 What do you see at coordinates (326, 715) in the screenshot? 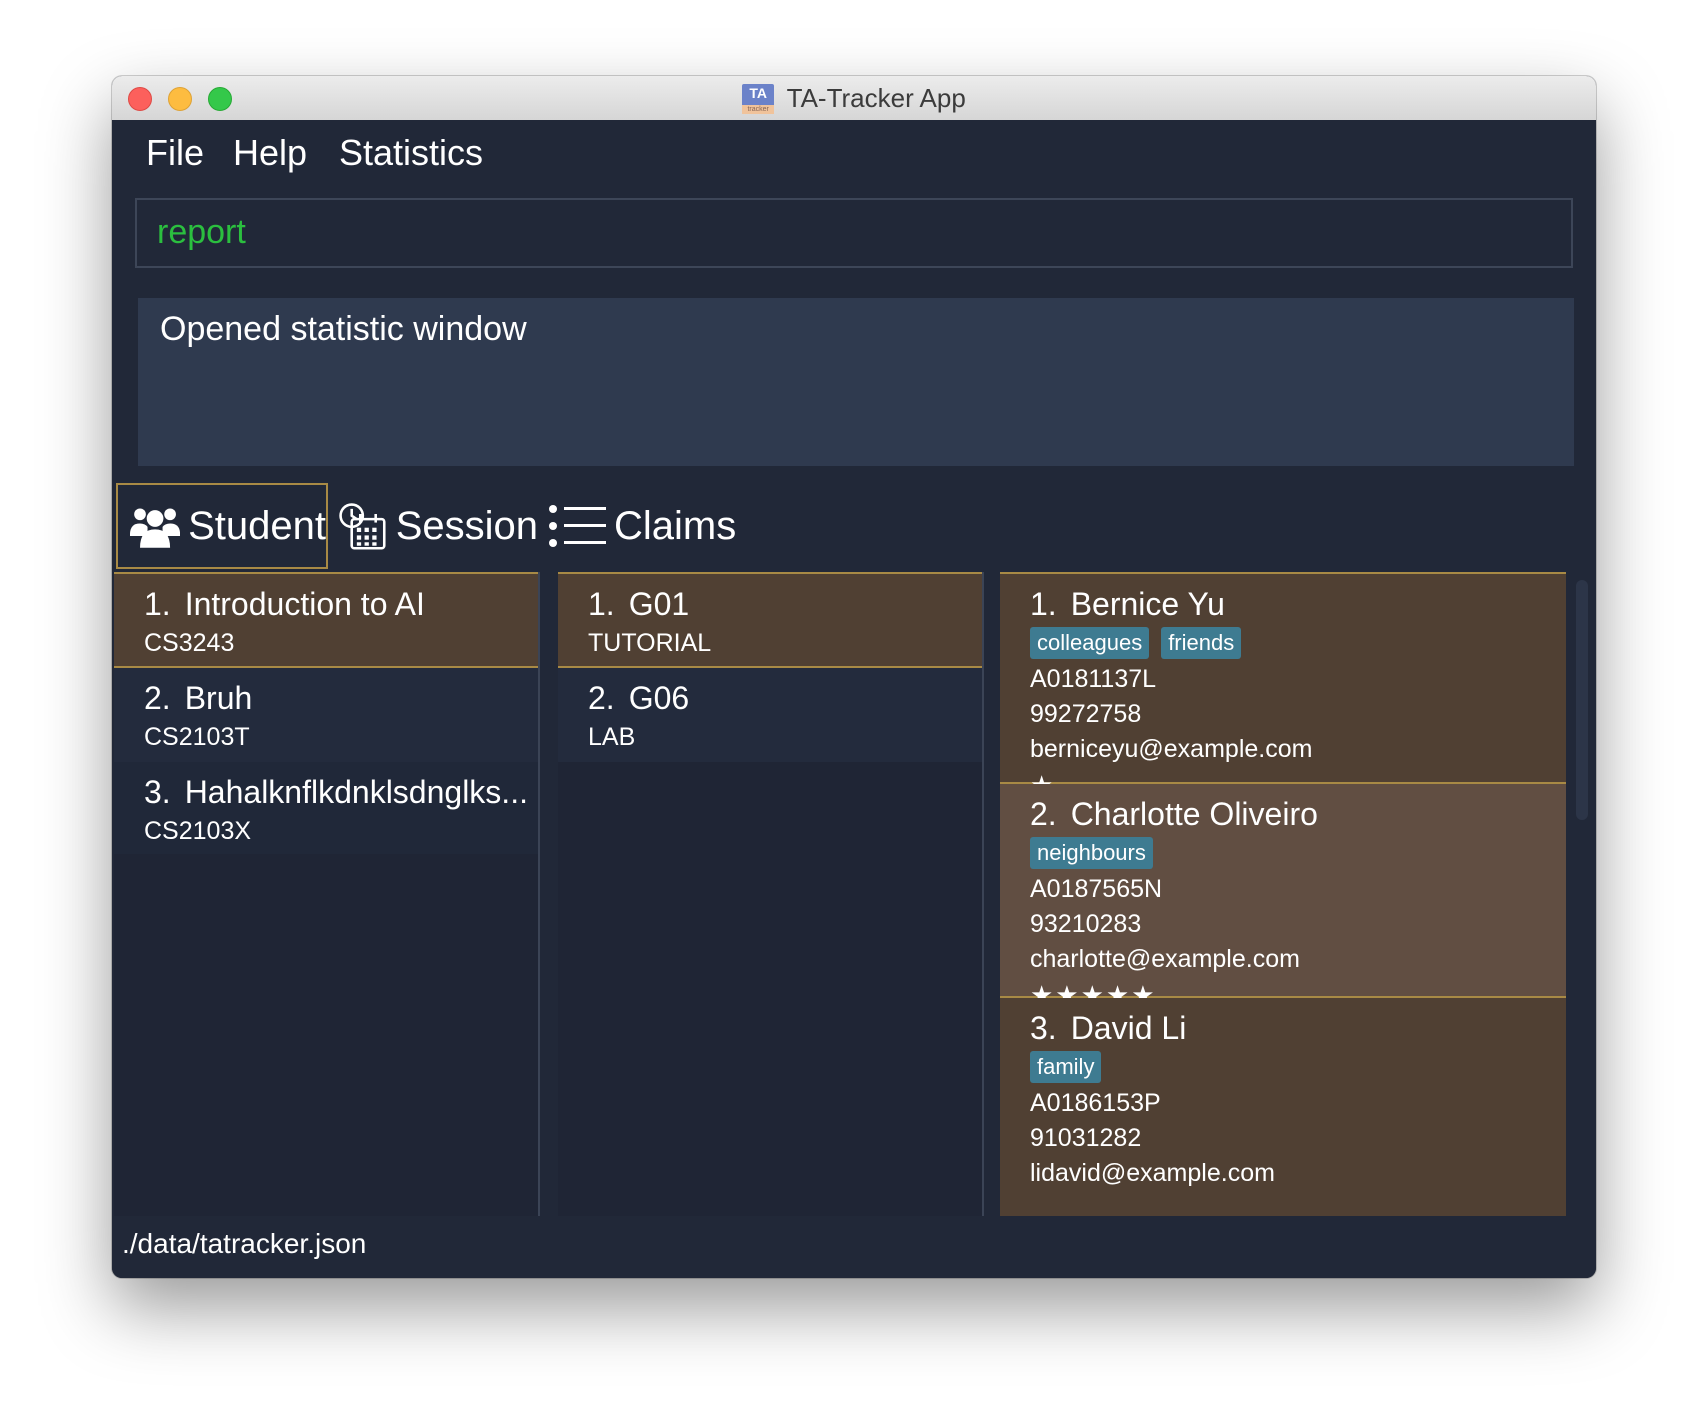
I see `module-card: 2. Bruh CS2103T` at bounding box center [326, 715].